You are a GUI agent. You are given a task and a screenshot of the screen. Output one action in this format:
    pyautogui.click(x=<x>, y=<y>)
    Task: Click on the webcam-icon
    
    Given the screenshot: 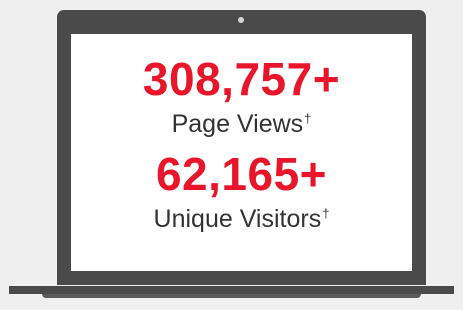 What is the action you would take?
    pyautogui.click(x=241, y=20)
    